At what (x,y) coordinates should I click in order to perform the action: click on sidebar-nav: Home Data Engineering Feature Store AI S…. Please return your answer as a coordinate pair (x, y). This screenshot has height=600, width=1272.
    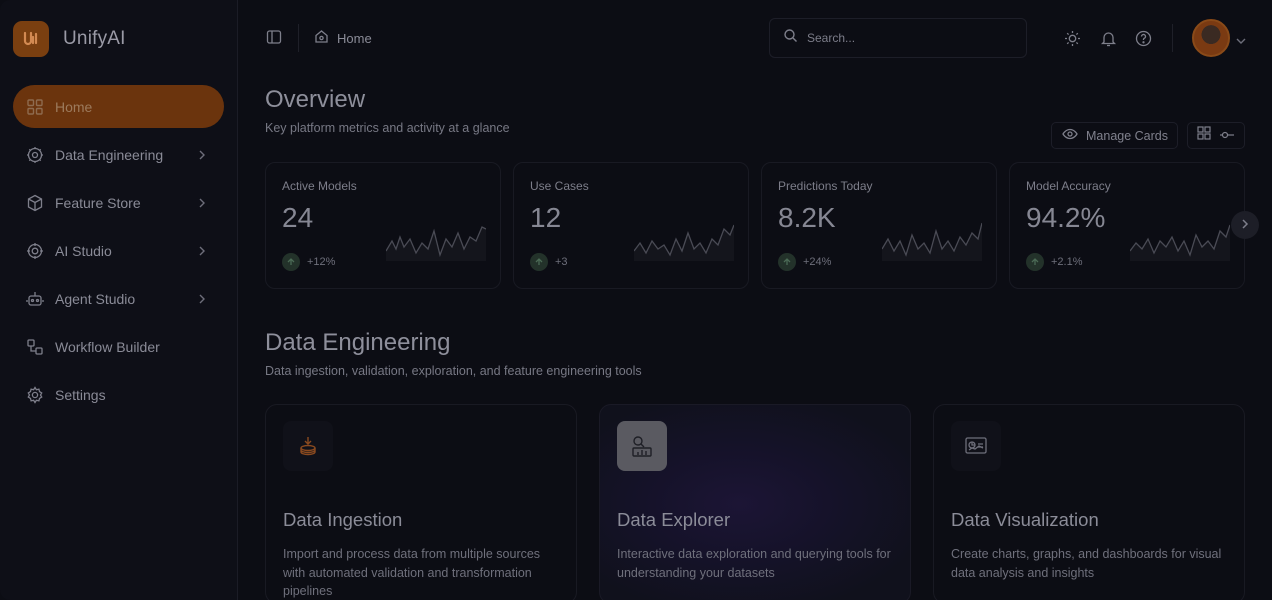
    Looking at the image, I should click on (118, 250).